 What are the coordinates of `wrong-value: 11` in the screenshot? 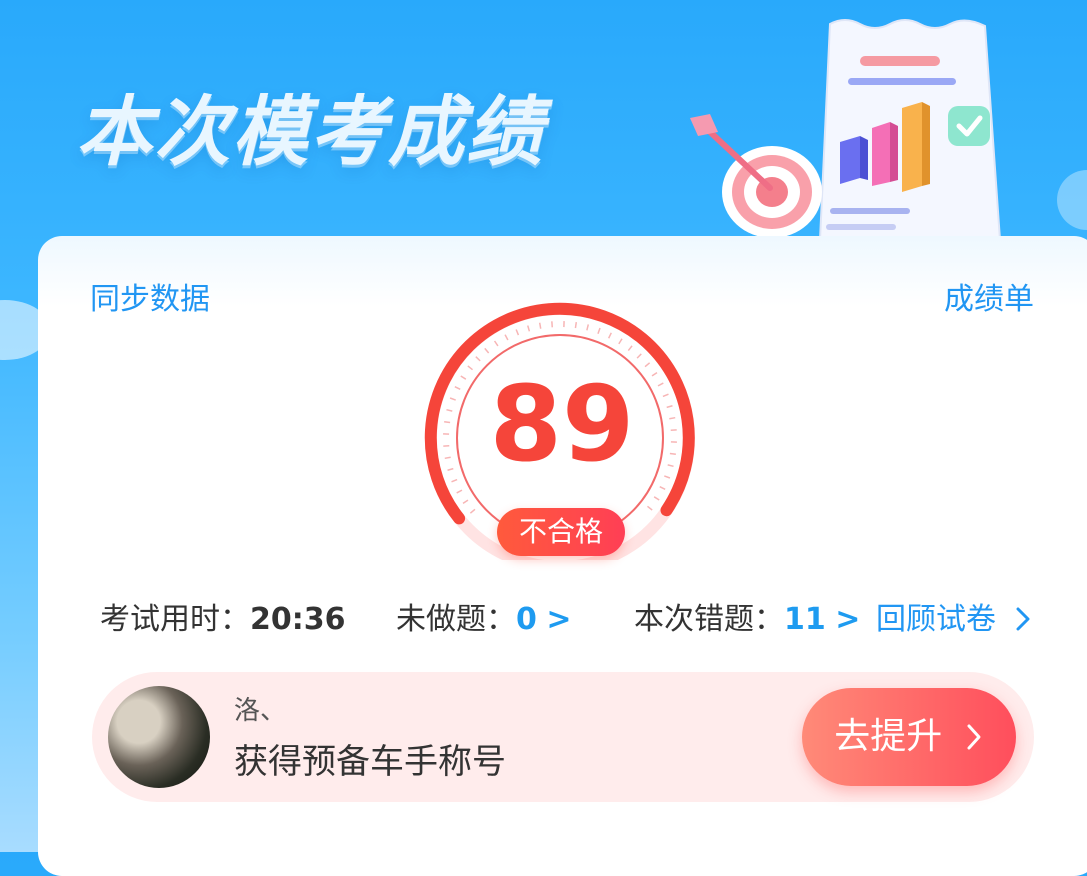 It's located at (805, 619).